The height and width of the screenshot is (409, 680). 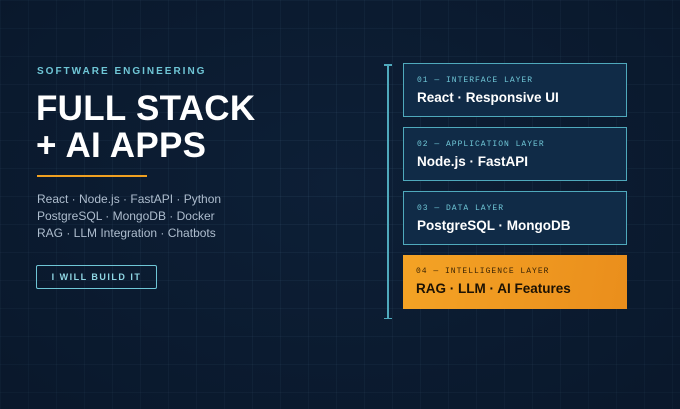 I want to click on build-it-button: I WILL BUILD IT, so click(x=96, y=277).